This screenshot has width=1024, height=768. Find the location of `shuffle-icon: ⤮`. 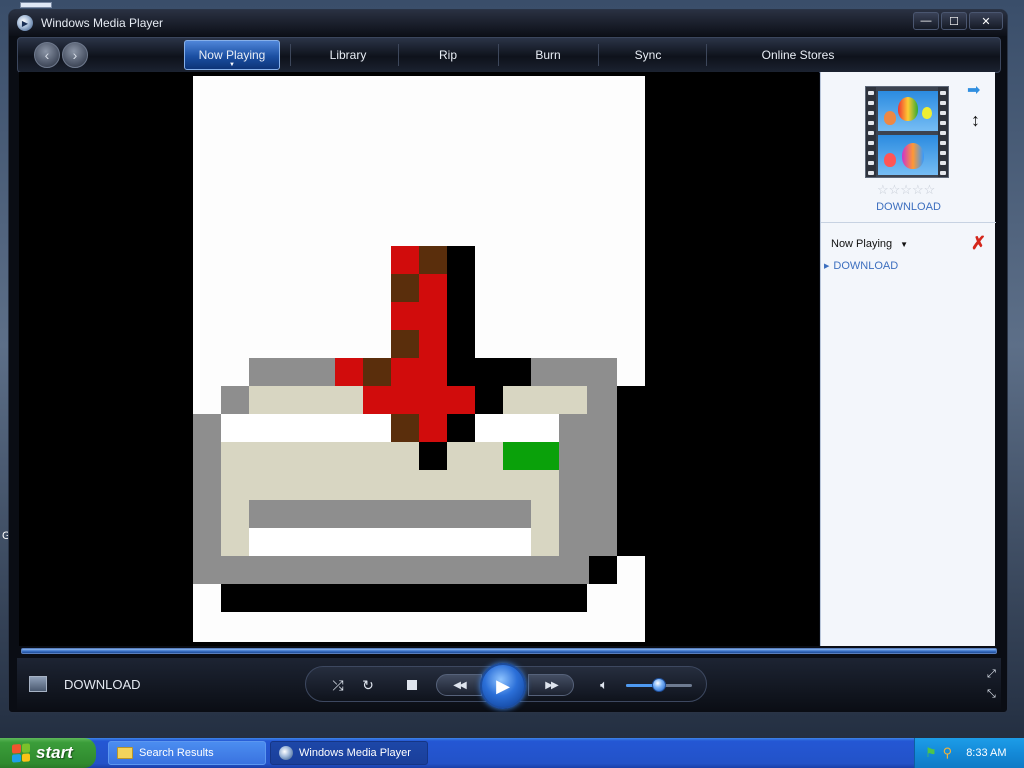

shuffle-icon: ⤮ is located at coordinates (338, 685).